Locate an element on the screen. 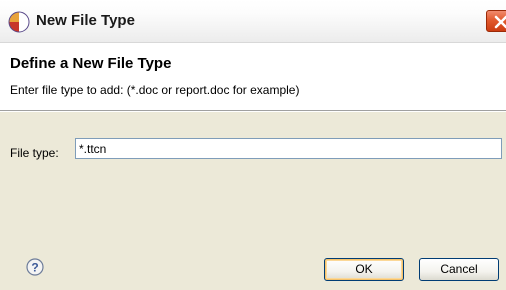 The height and width of the screenshot is (290, 506). banner-title: Define a New File Type is located at coordinates (91, 63).